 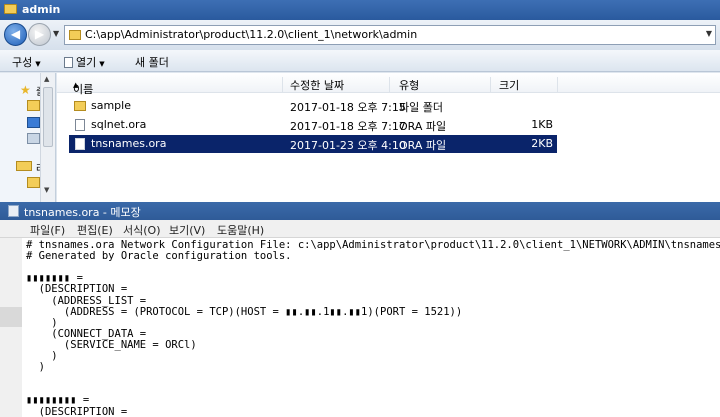 What do you see at coordinates (119, 124) in the screenshot?
I see `file-name: sqlnet.ora` at bounding box center [119, 124].